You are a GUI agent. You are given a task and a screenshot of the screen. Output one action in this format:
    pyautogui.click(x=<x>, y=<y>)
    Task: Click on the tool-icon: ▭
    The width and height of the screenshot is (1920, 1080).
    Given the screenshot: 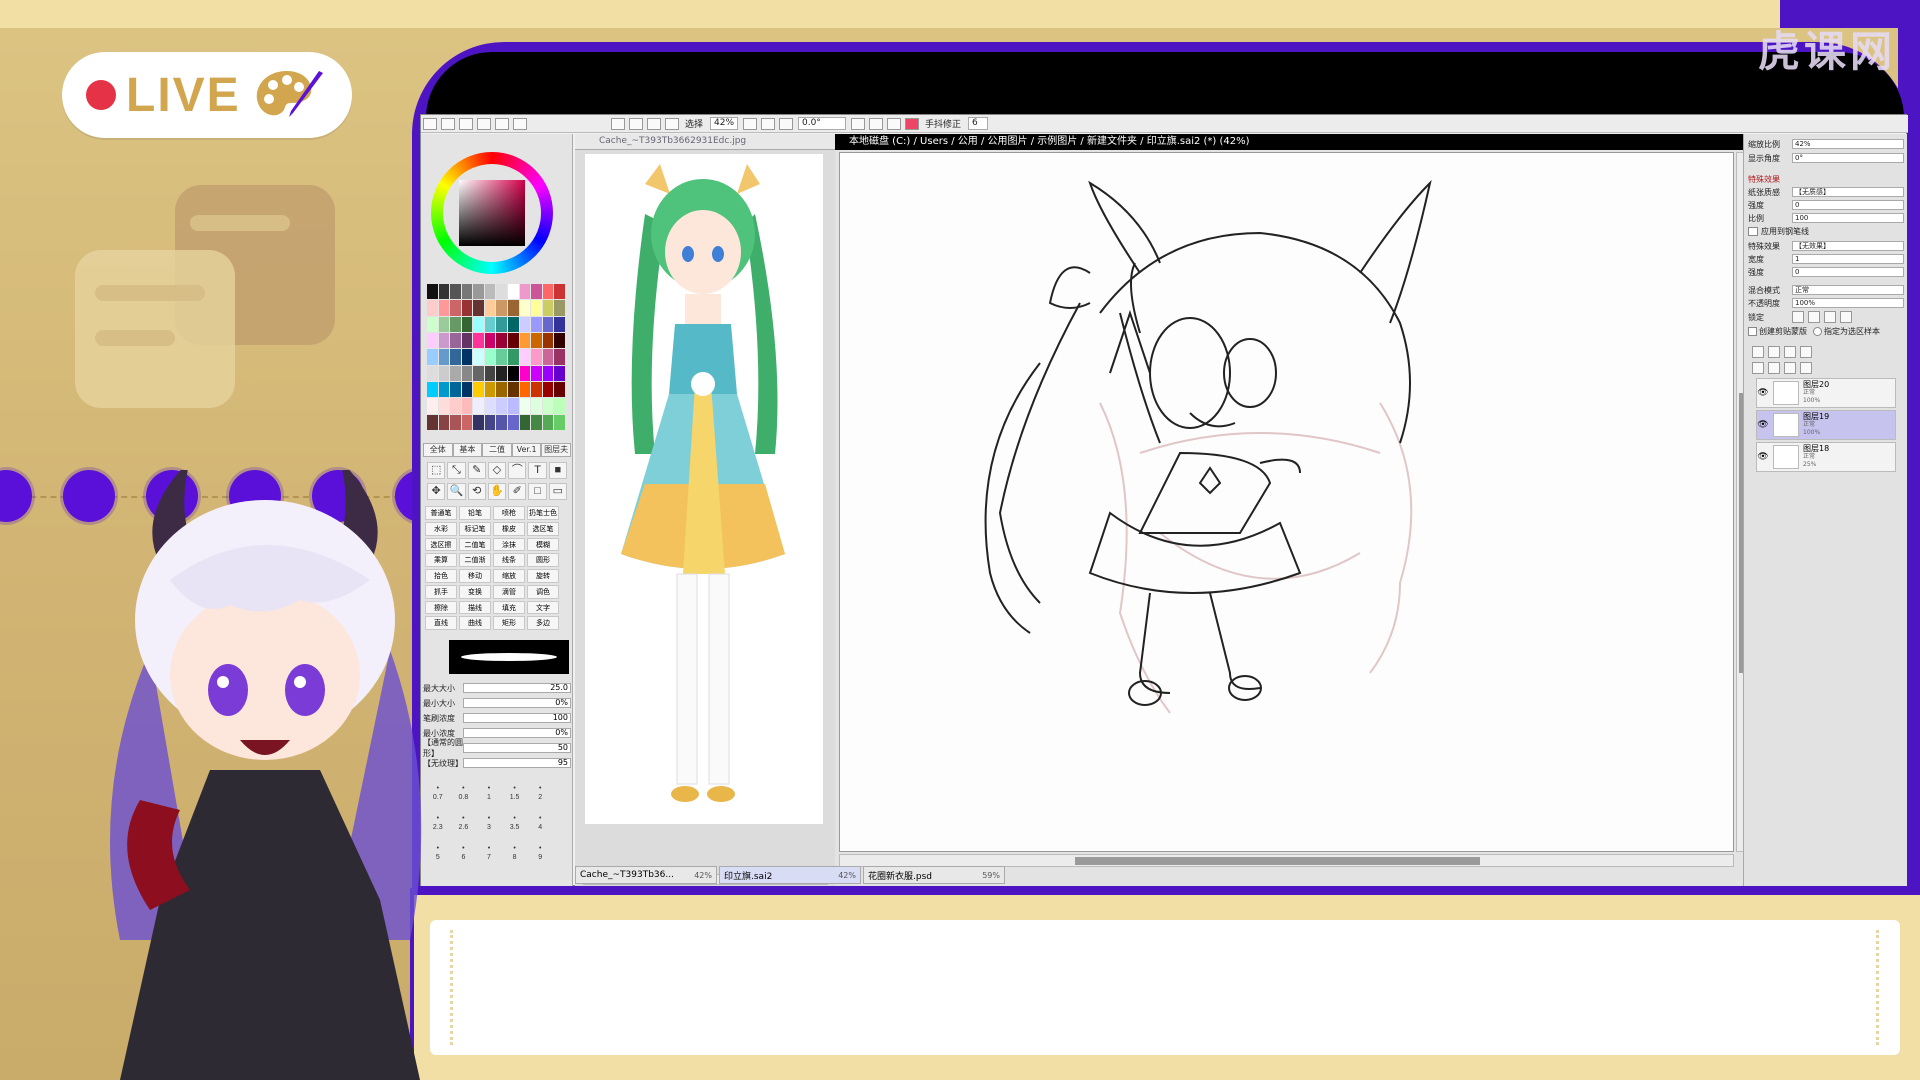 What is the action you would take?
    pyautogui.click(x=557, y=491)
    